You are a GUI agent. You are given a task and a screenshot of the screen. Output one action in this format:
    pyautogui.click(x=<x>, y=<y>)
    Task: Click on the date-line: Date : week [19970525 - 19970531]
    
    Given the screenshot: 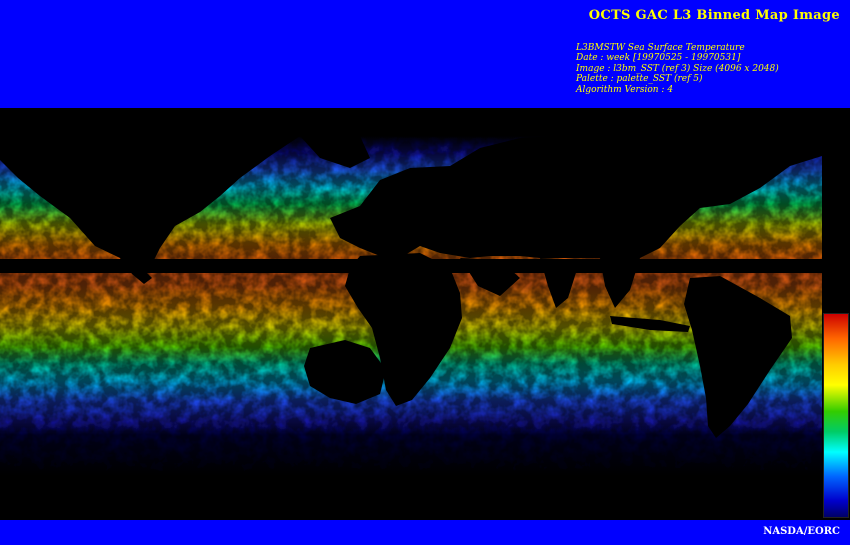 What is the action you would take?
    pyautogui.click(x=658, y=58)
    